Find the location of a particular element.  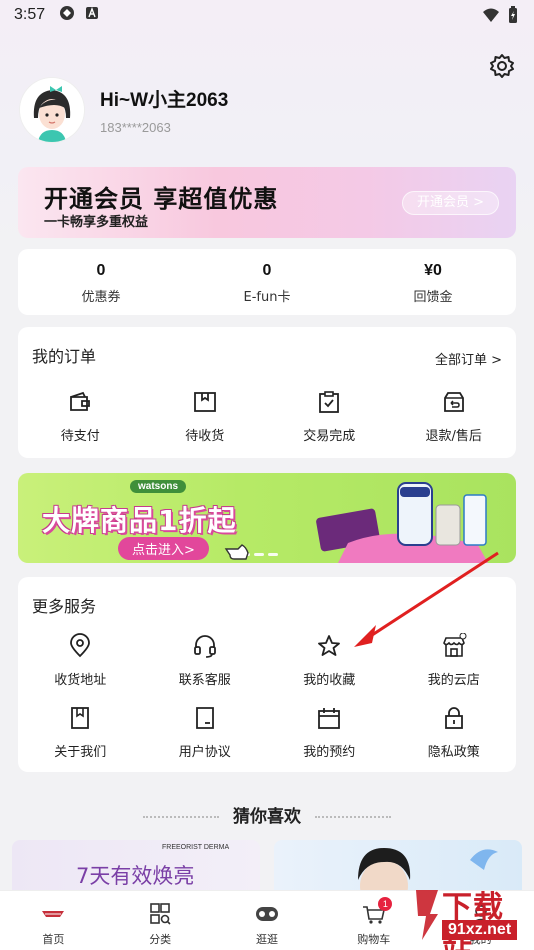

guess-you-like-header: 猜你喜欢 is located at coordinates (267, 814).